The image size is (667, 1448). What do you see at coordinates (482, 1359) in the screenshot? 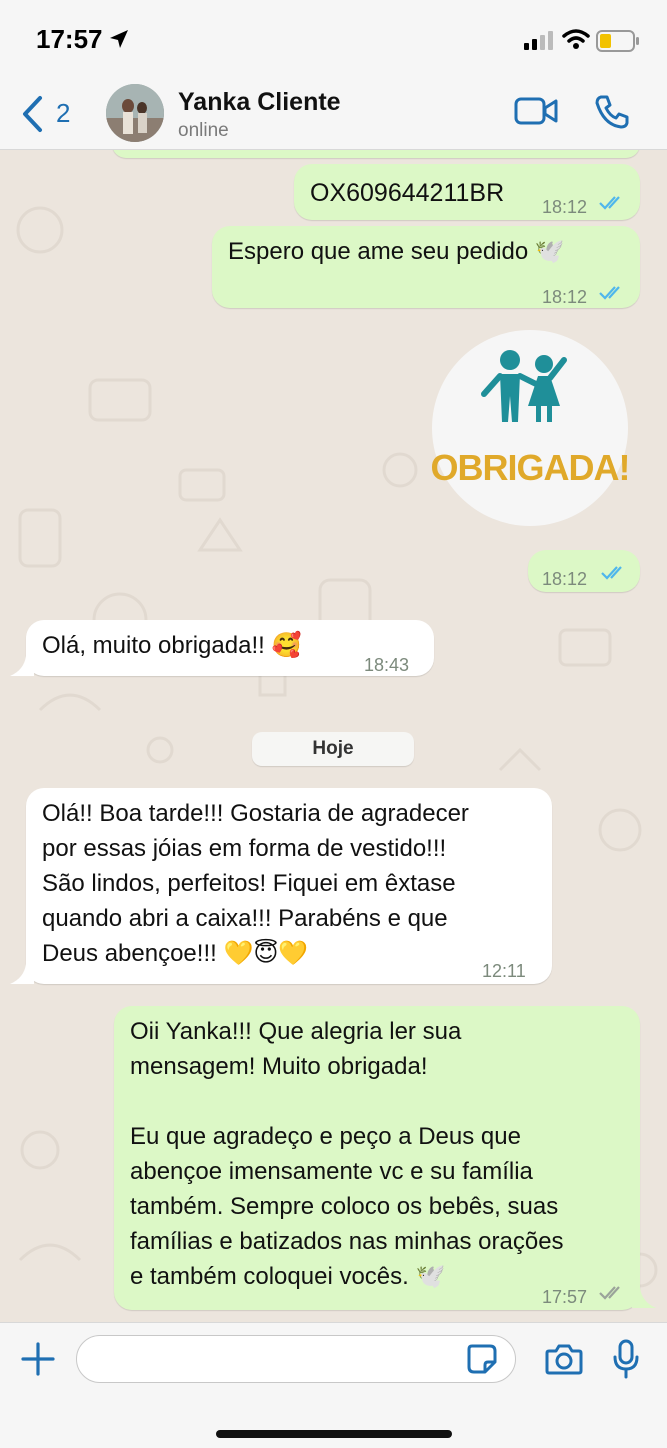
I see `sticker-icon` at bounding box center [482, 1359].